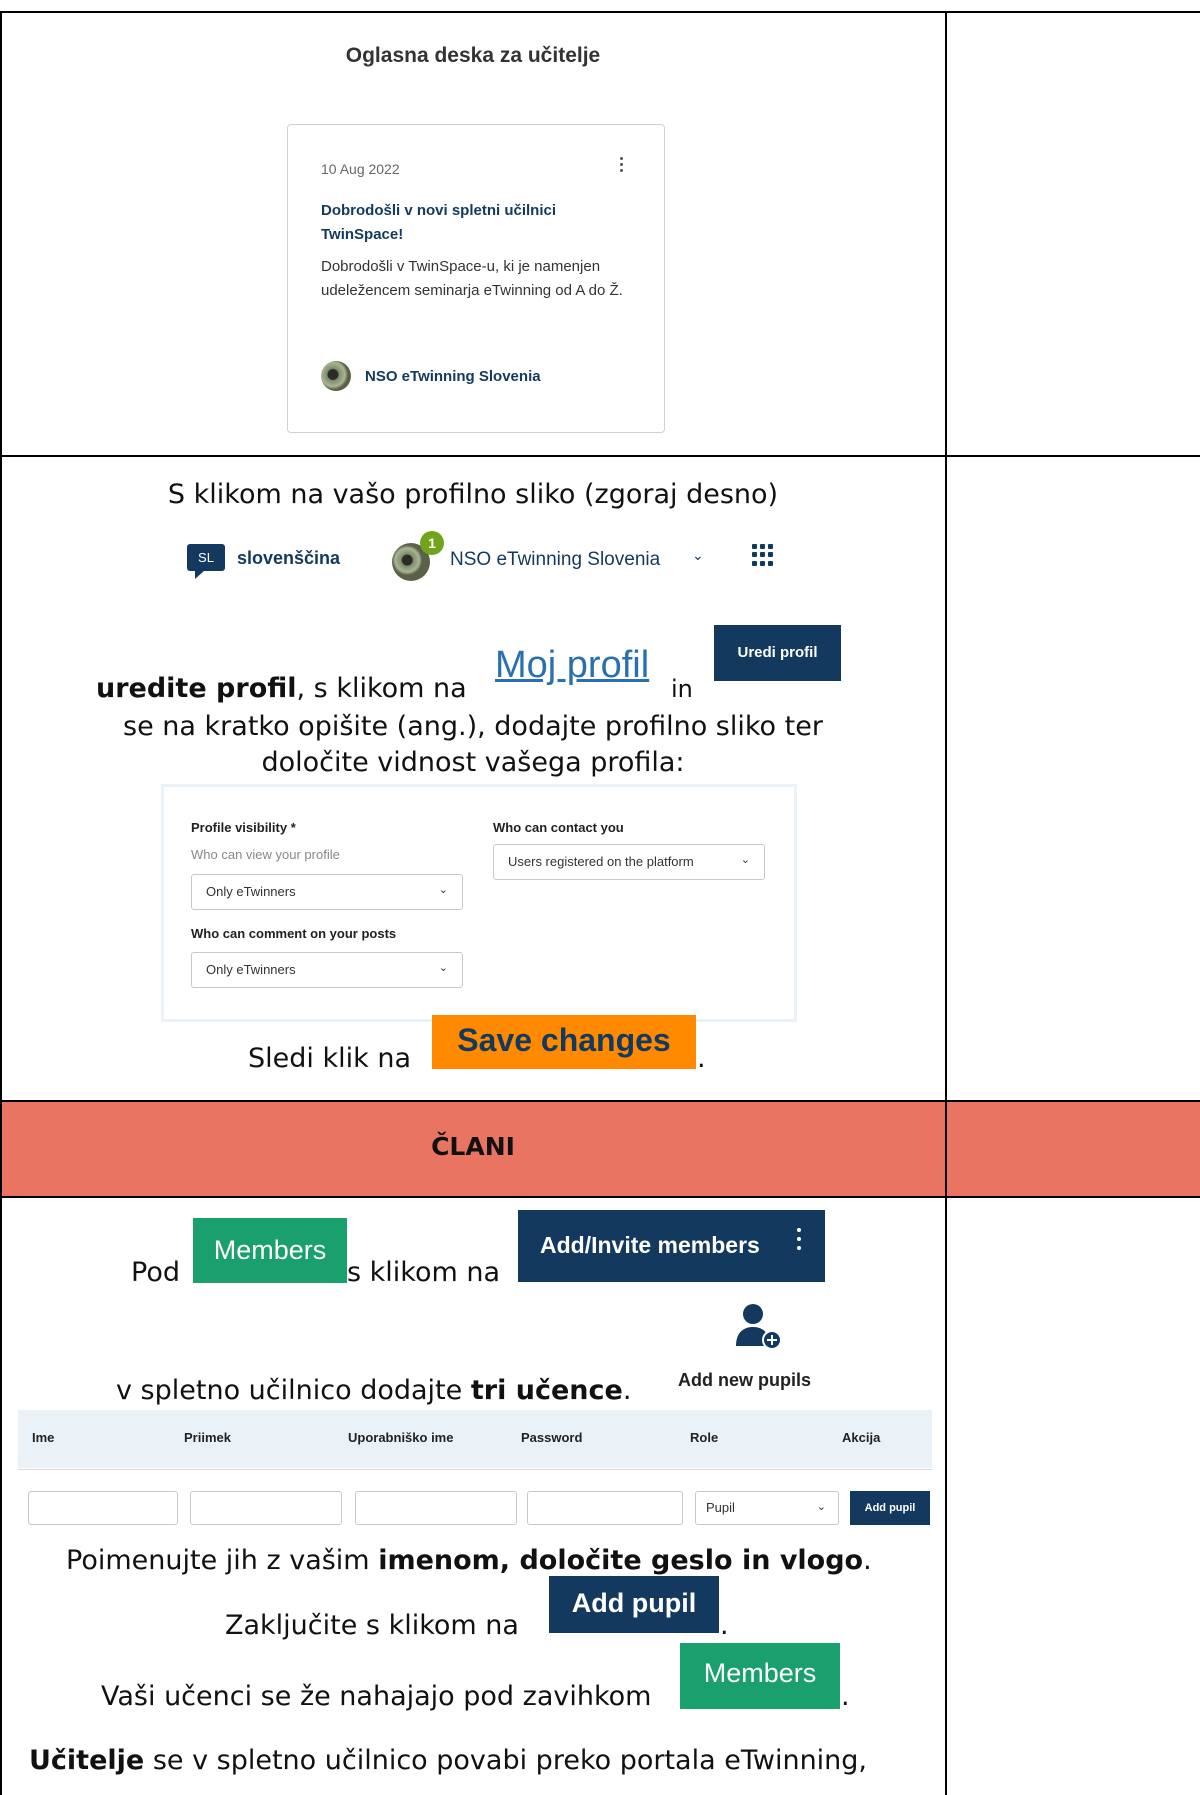 The height and width of the screenshot is (1795, 1200). What do you see at coordinates (327, 970) in the screenshot?
I see `comment-permission-select: Only eTwinners ⌄` at bounding box center [327, 970].